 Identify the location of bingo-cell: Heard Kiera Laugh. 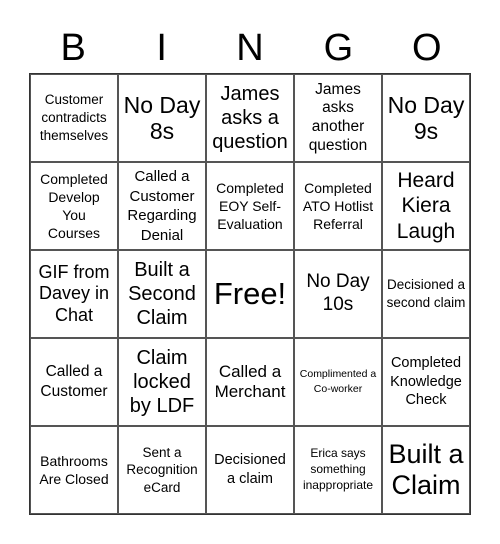
(426, 206).